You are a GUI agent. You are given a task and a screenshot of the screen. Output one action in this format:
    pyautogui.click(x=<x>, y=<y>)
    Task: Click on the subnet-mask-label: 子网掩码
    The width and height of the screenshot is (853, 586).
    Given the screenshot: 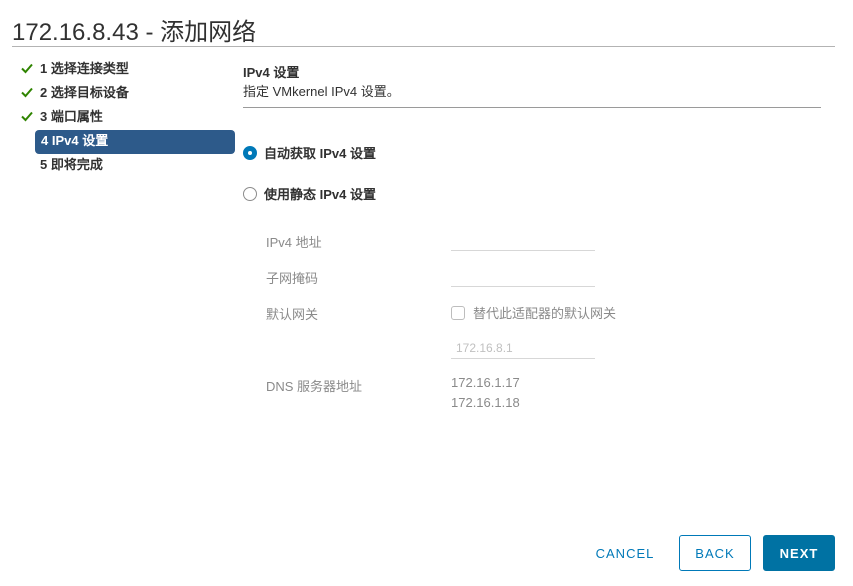 What is the action you would take?
    pyautogui.click(x=292, y=278)
    